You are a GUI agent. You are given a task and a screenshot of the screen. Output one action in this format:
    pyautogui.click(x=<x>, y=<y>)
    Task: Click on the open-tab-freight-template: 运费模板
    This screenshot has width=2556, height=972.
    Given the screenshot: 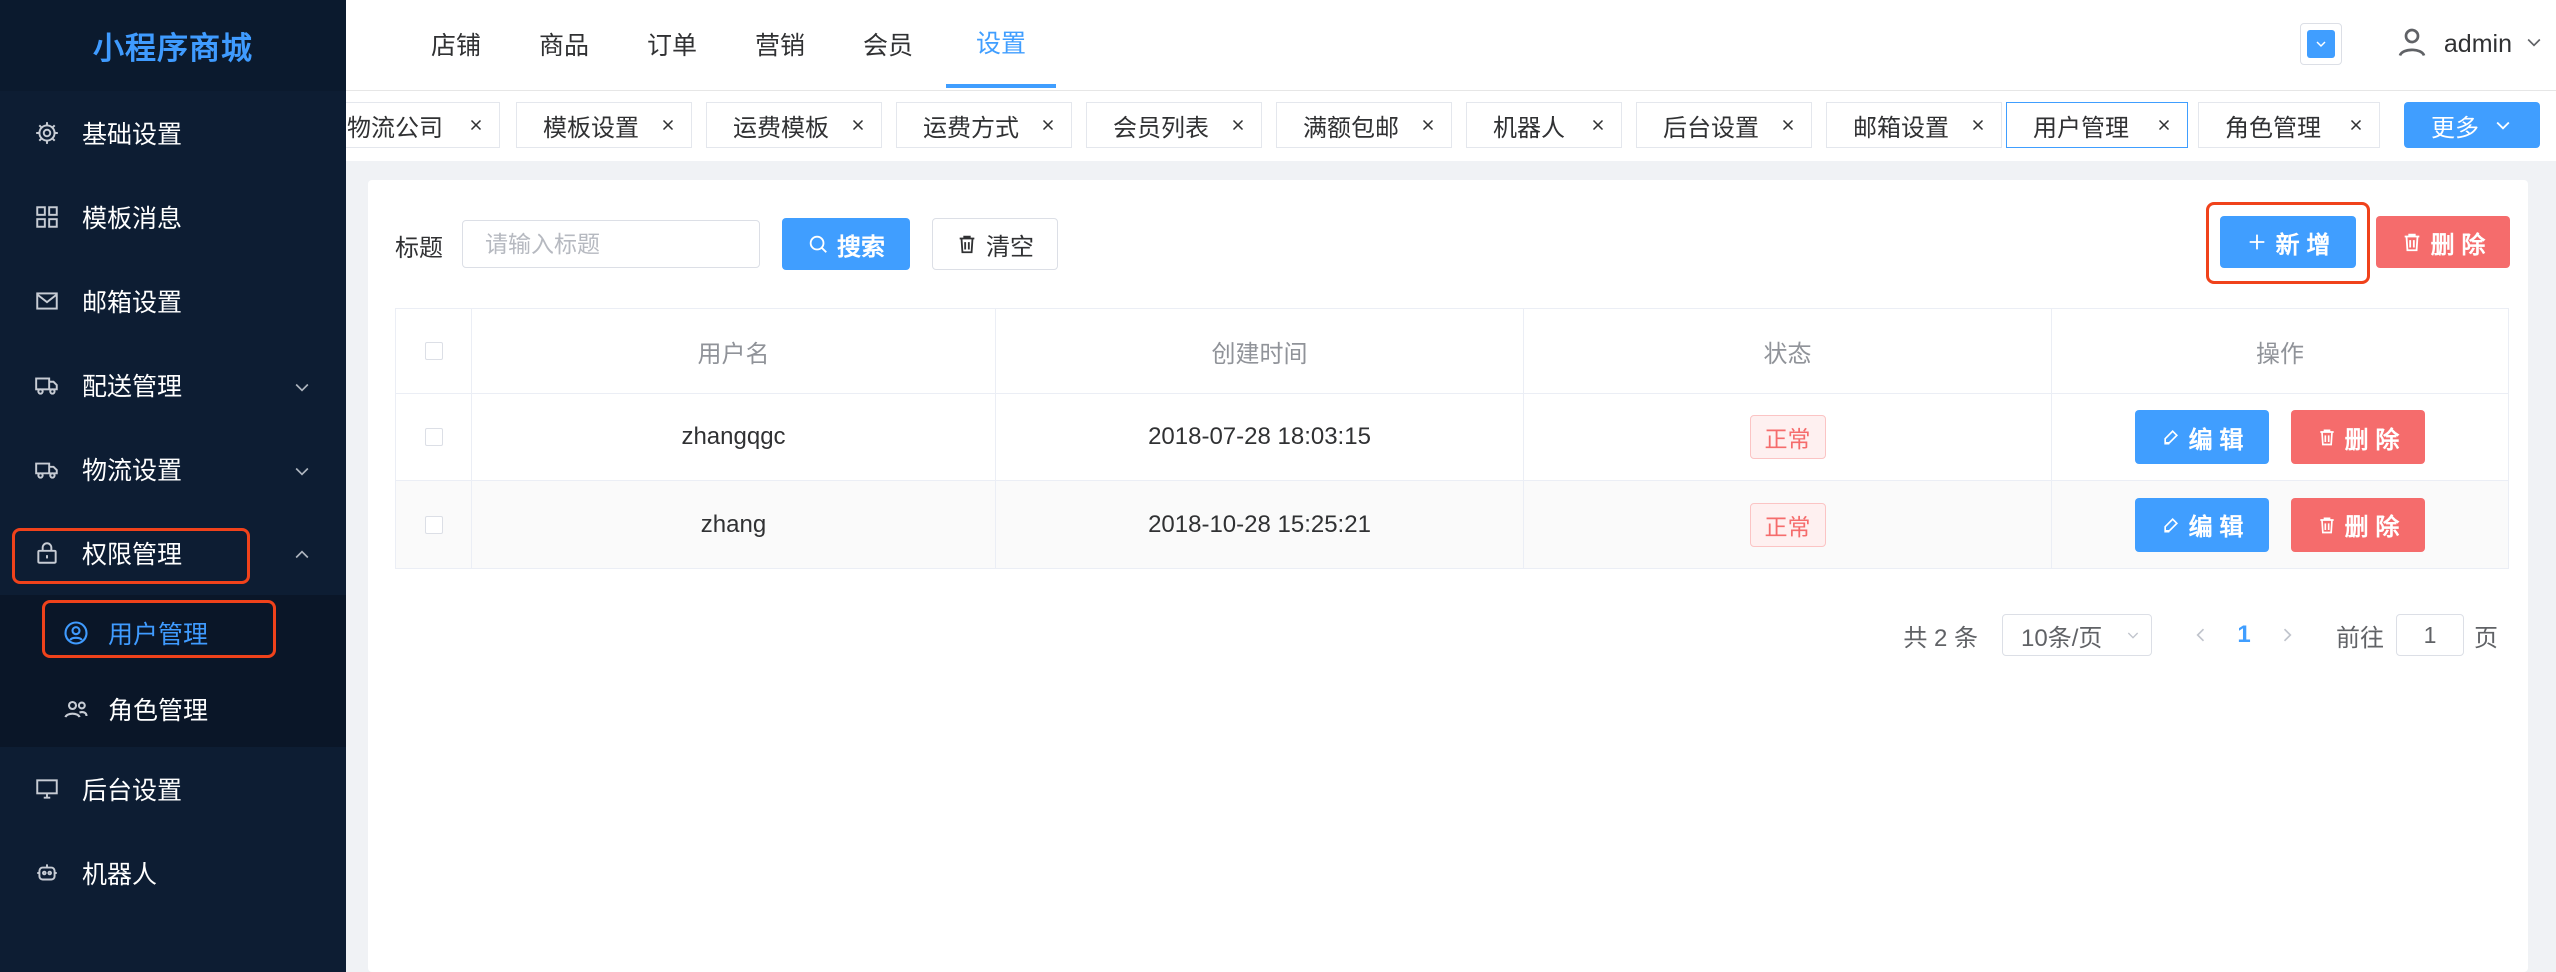 What is the action you would take?
    pyautogui.click(x=794, y=125)
    